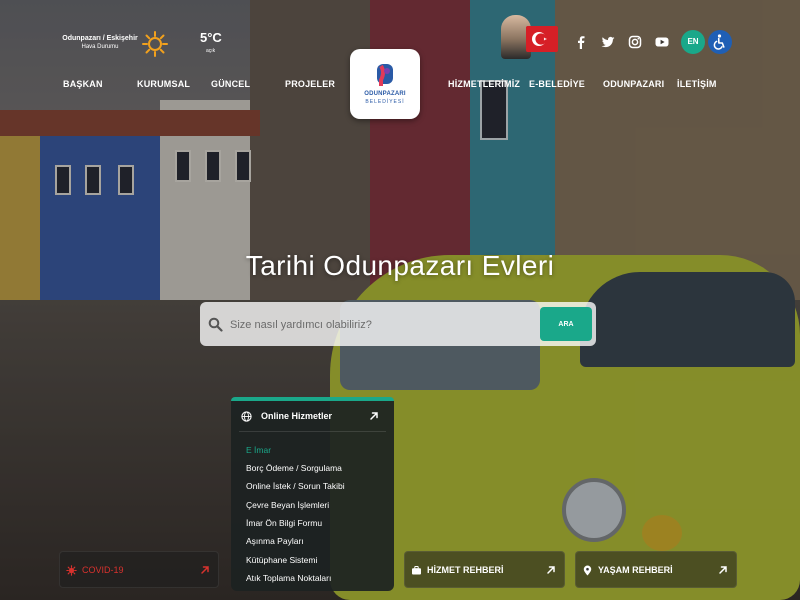 This screenshot has width=800, height=600. I want to click on temperature: 5°C, so click(211, 37).